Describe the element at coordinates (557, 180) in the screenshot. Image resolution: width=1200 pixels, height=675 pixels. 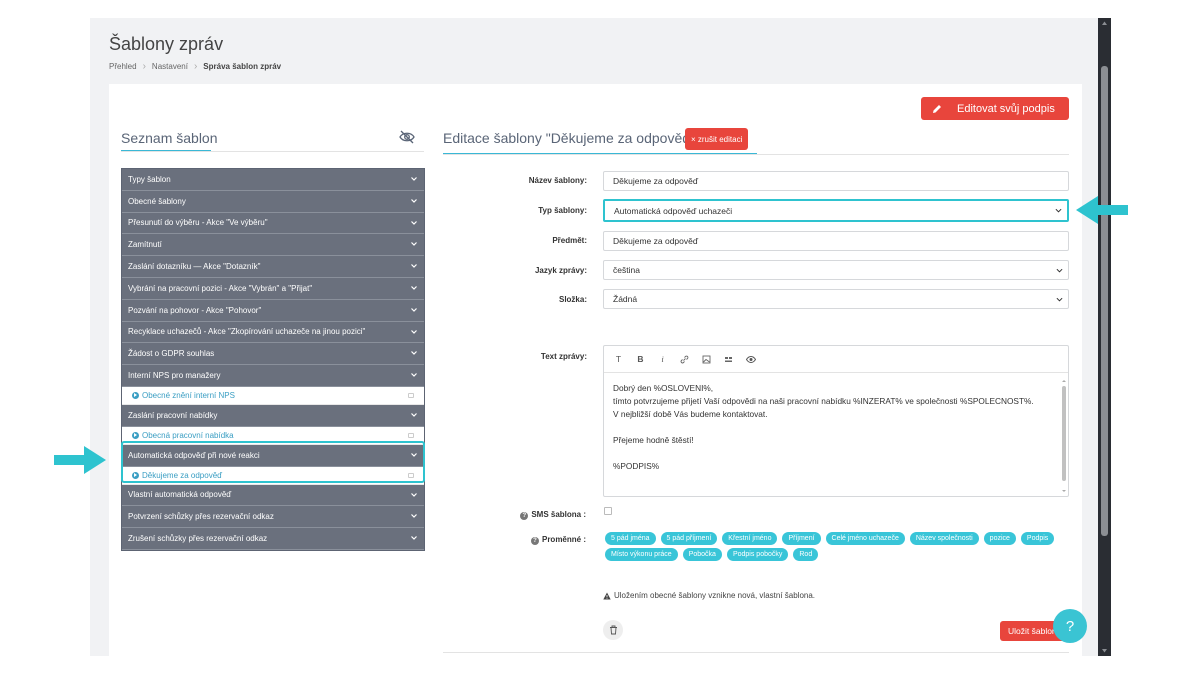
I see `label-name: Název šablony:` at that location.